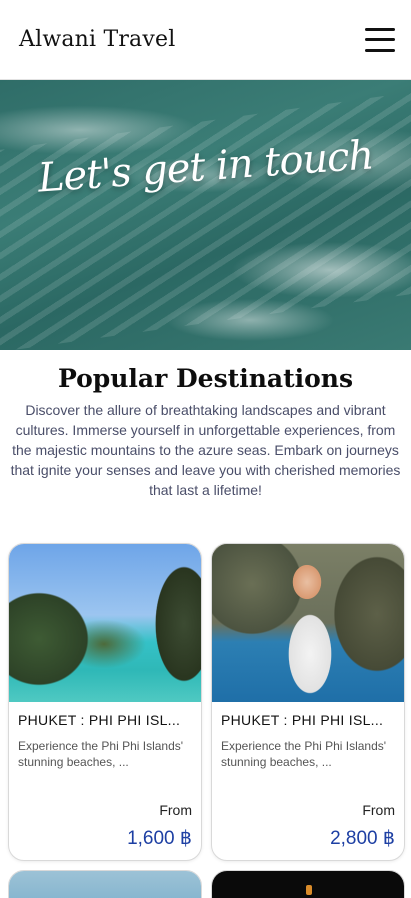  What do you see at coordinates (205, 40) in the screenshot?
I see `site-header: Alwani Travel` at bounding box center [205, 40].